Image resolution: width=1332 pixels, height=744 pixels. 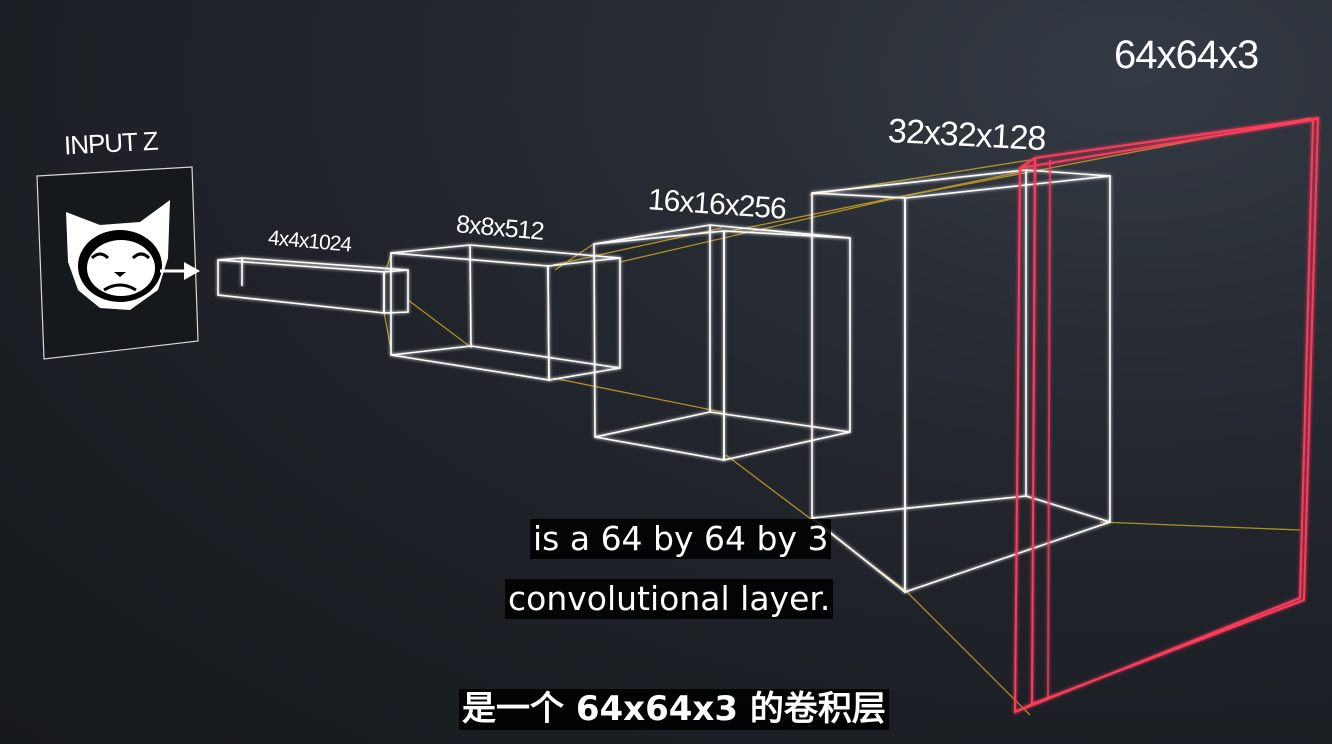 What do you see at coordinates (674, 710) in the screenshot?
I see `subtitle-zh: 是一个 64x64x3 的卷积层` at bounding box center [674, 710].